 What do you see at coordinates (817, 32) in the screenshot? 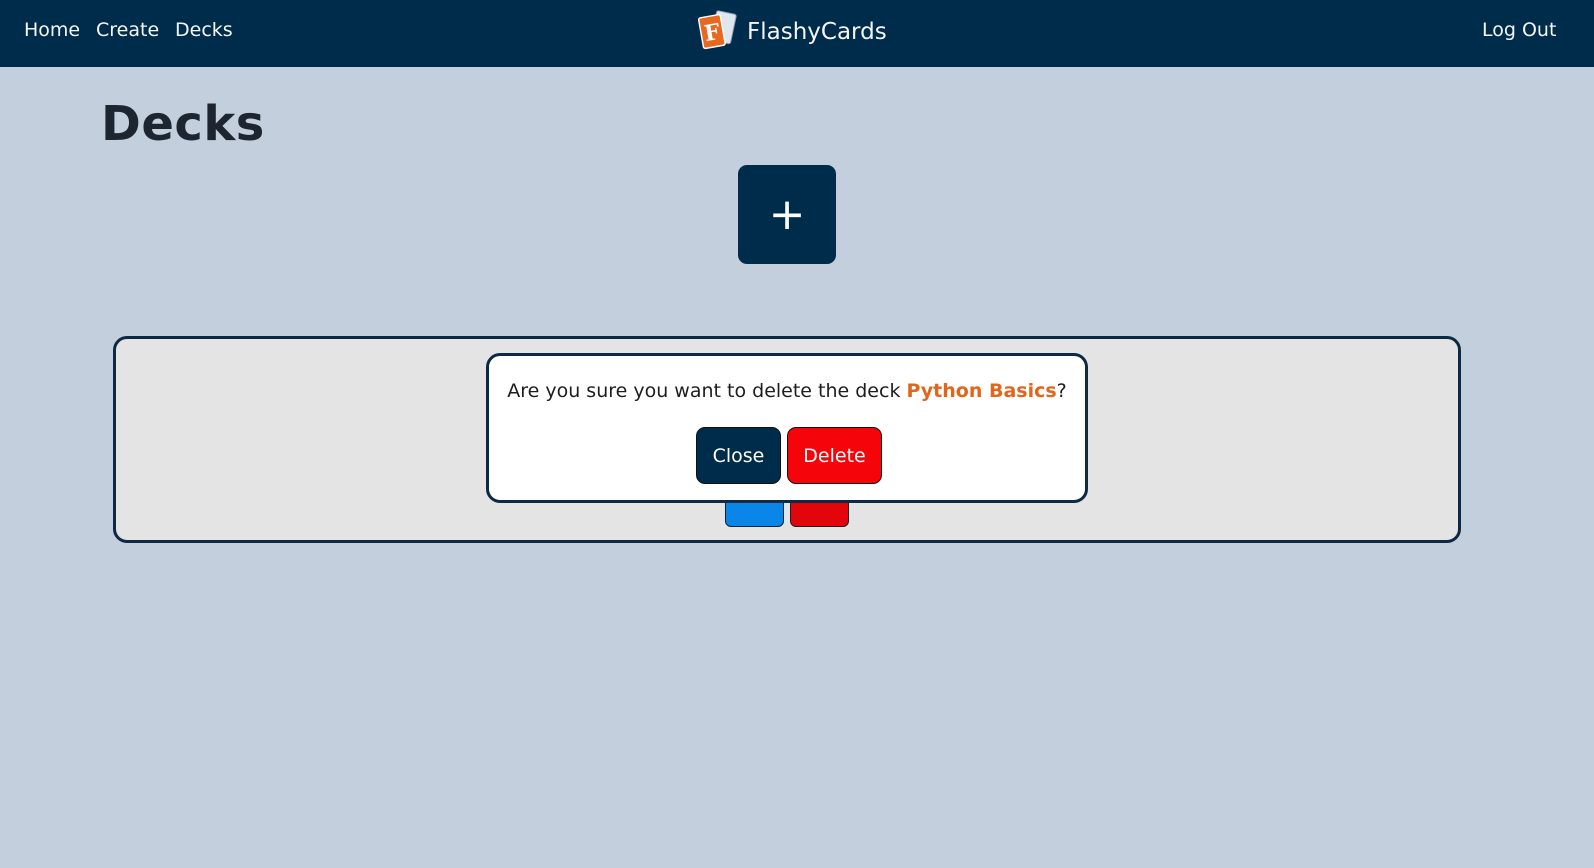
I see `brand-name: FlashyCards` at bounding box center [817, 32].